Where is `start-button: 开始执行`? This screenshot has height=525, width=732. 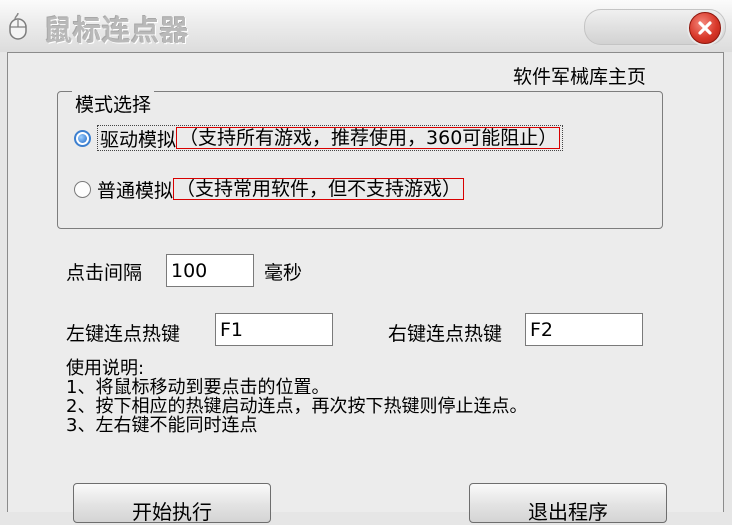 start-button: 开始执行 is located at coordinates (172, 503).